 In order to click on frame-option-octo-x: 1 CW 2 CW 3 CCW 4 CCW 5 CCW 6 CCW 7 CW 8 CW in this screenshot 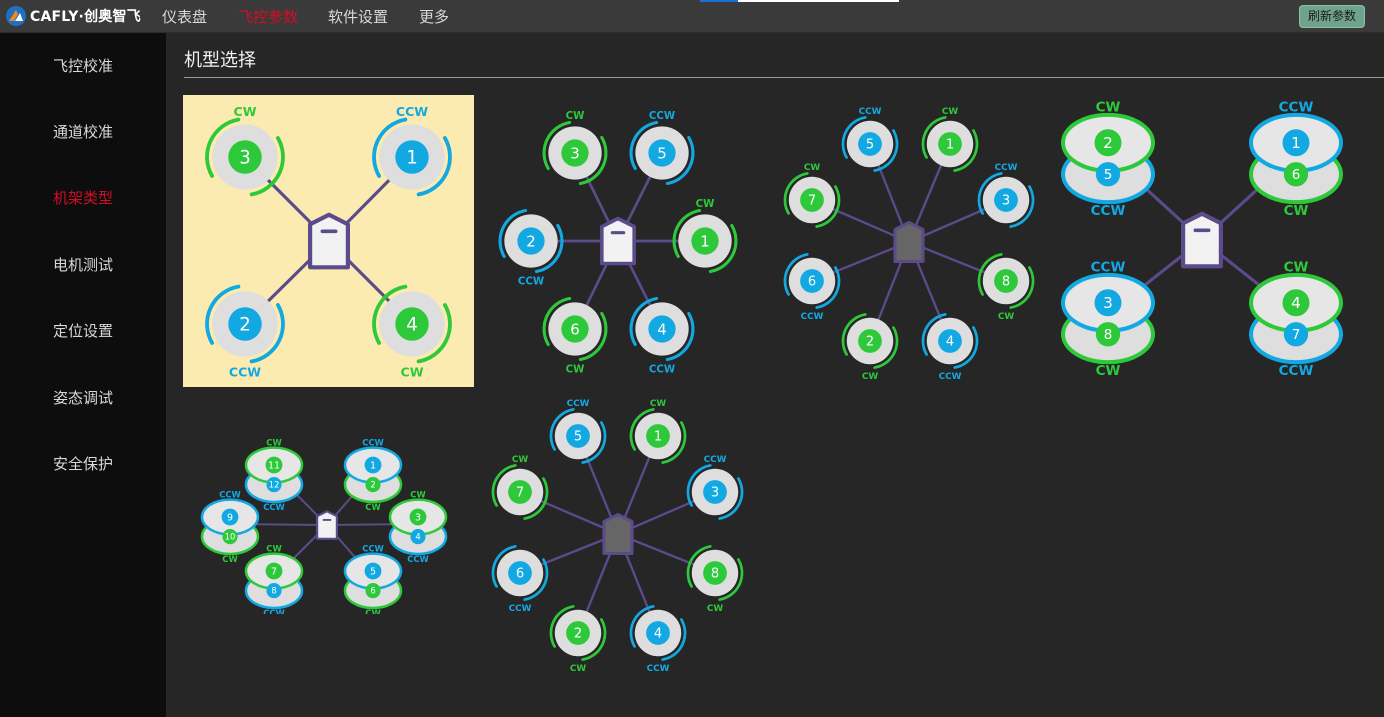, I will do `click(910, 242)`.